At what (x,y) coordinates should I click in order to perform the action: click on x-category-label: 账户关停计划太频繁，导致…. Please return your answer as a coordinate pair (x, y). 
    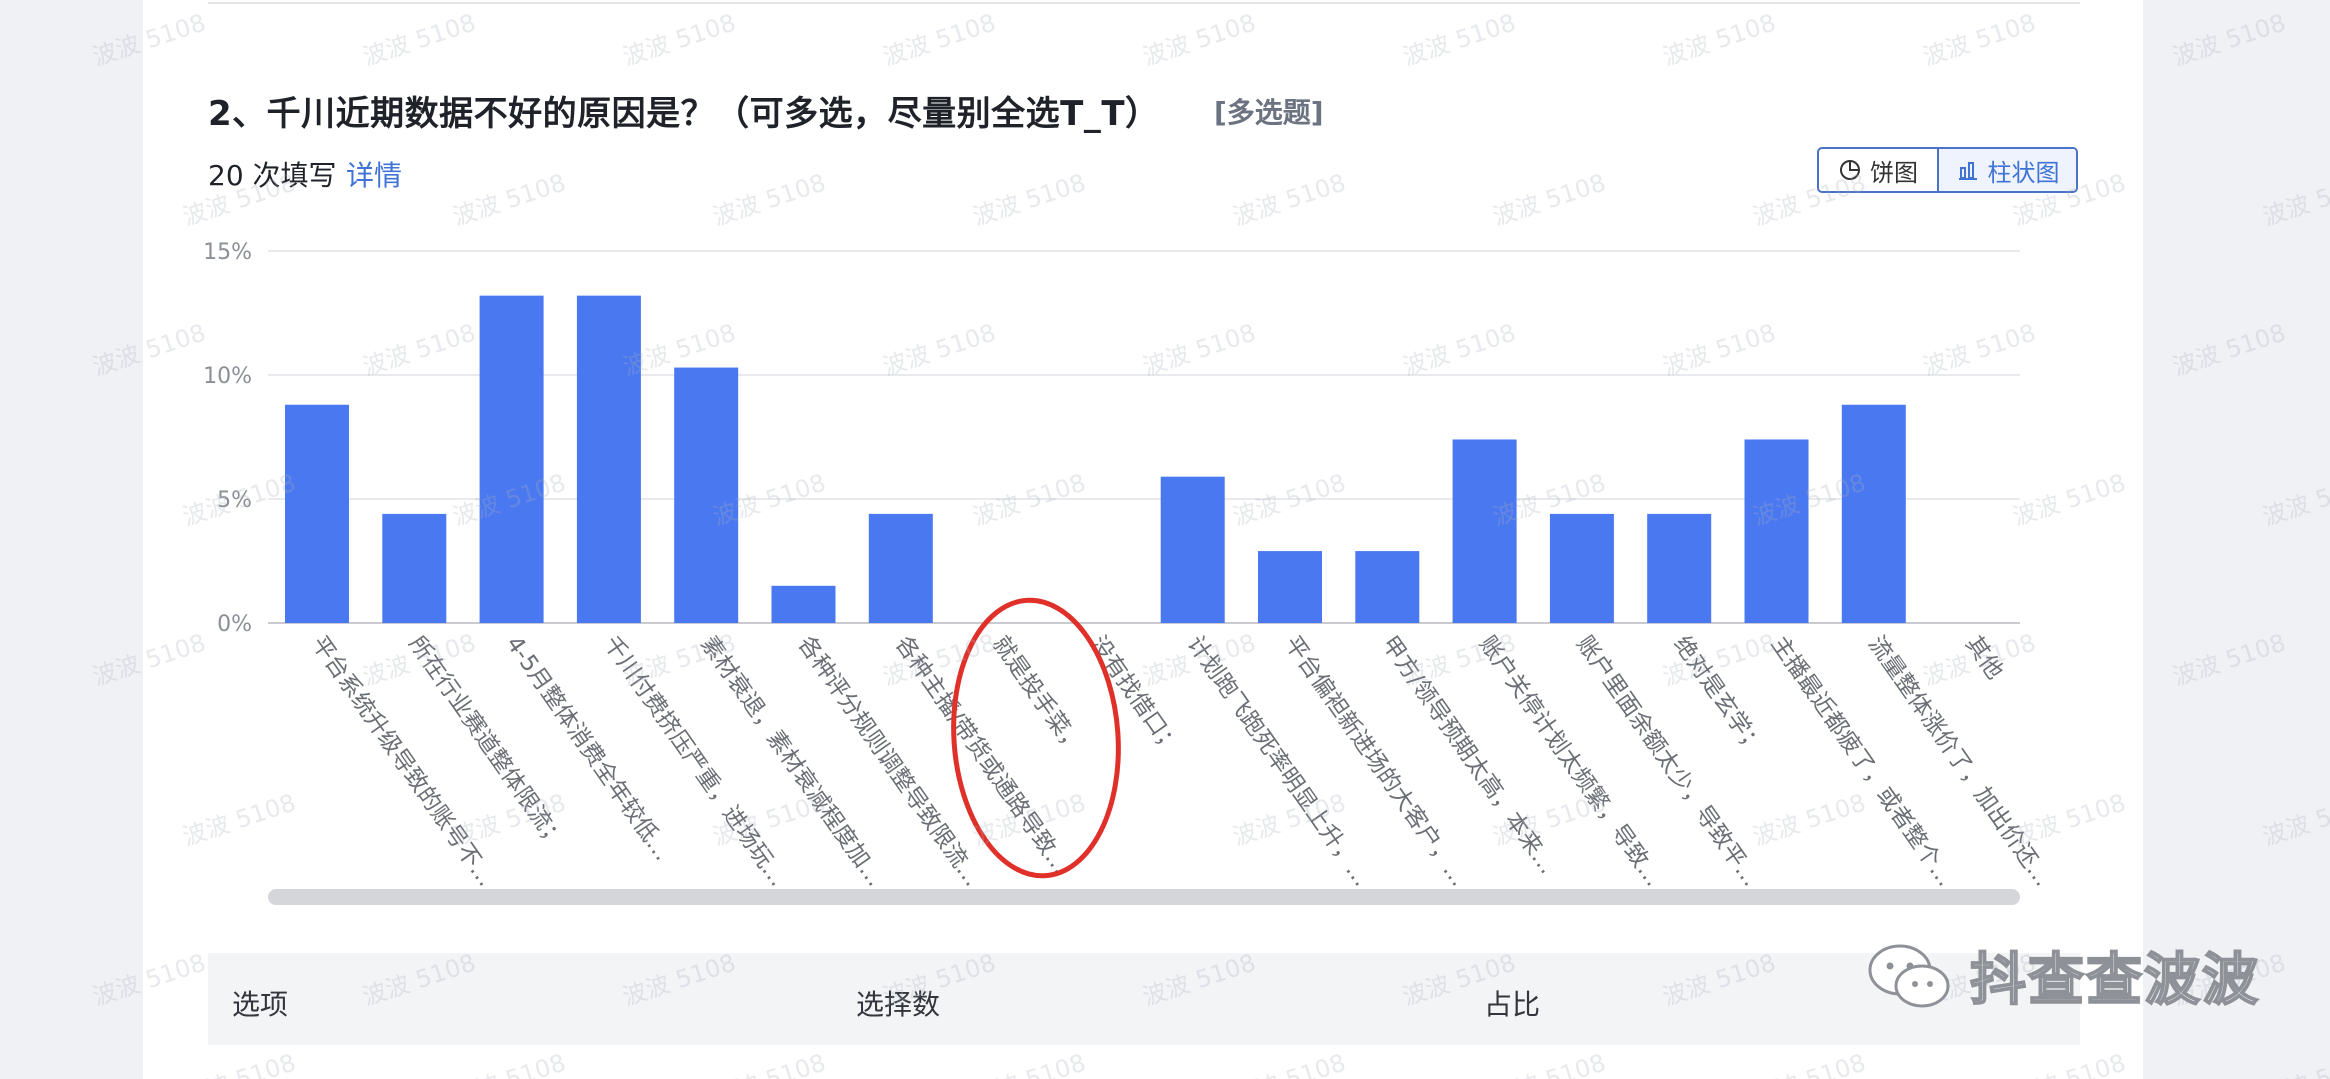
    Looking at the image, I should click on (1570, 762).